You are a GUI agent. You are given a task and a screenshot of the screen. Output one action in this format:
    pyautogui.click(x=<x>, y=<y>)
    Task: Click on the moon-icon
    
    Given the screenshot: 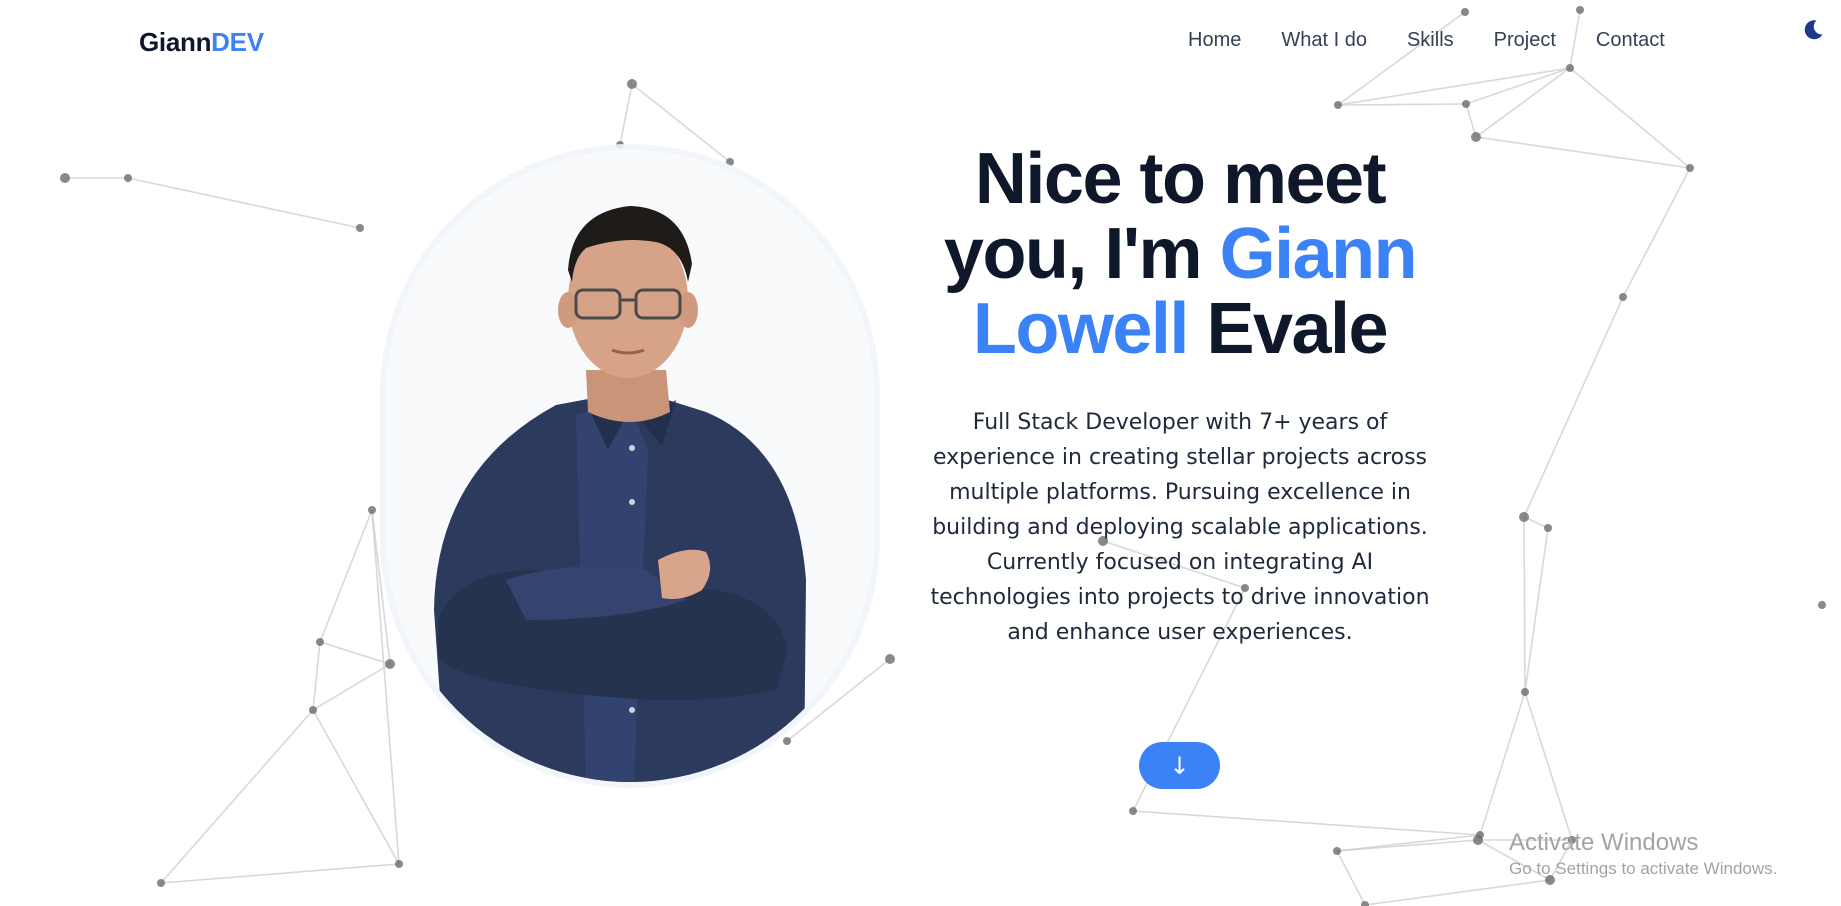 What is the action you would take?
    pyautogui.click(x=1813, y=30)
    